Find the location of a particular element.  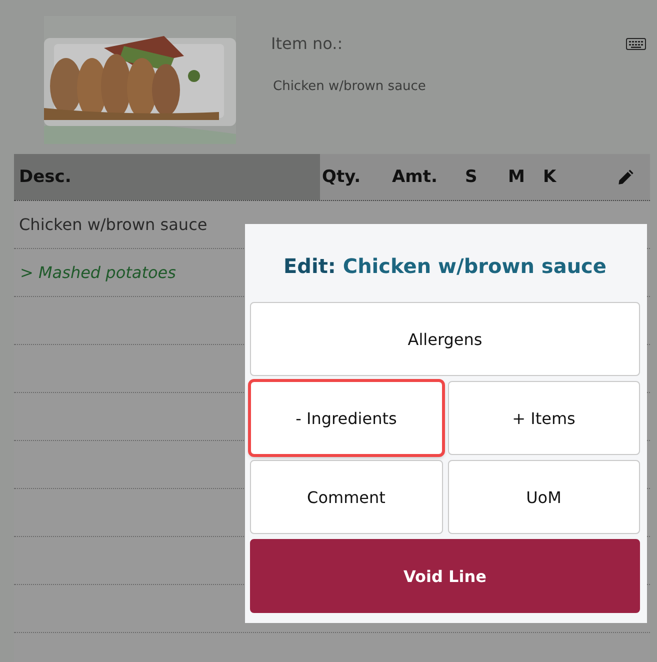

option-button: Comment is located at coordinates (346, 497).